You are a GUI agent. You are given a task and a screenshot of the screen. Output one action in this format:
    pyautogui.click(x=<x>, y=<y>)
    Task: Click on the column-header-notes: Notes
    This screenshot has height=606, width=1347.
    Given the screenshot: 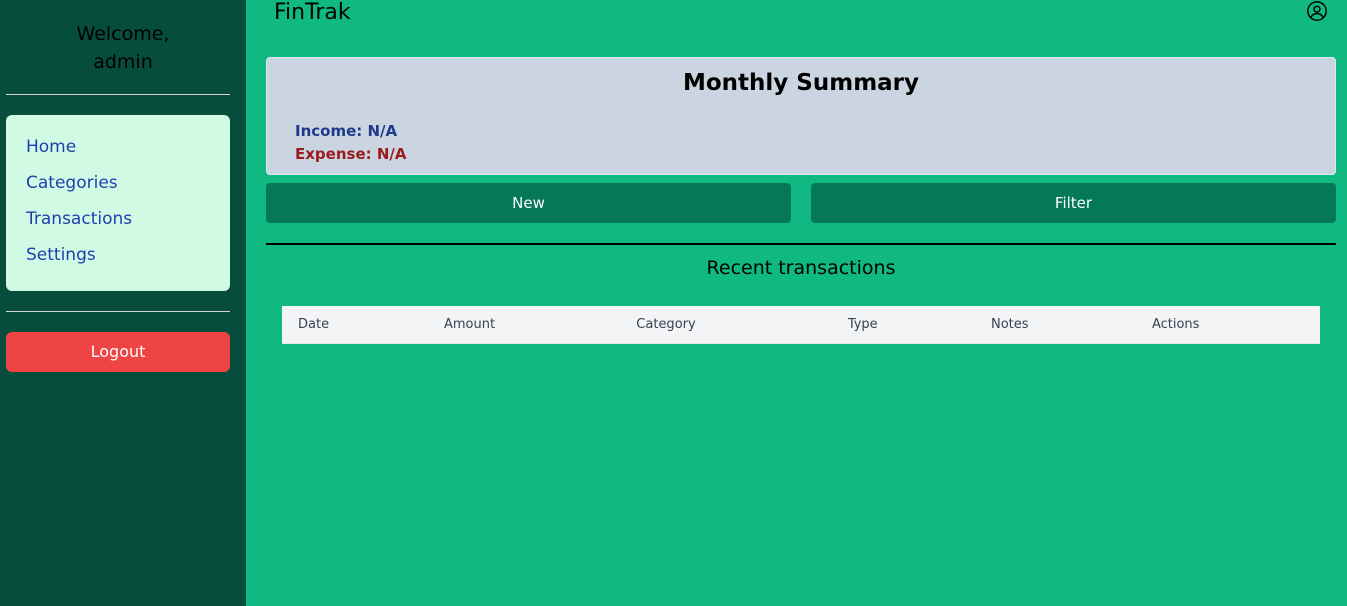 What is the action you would take?
    pyautogui.click(x=1055, y=325)
    